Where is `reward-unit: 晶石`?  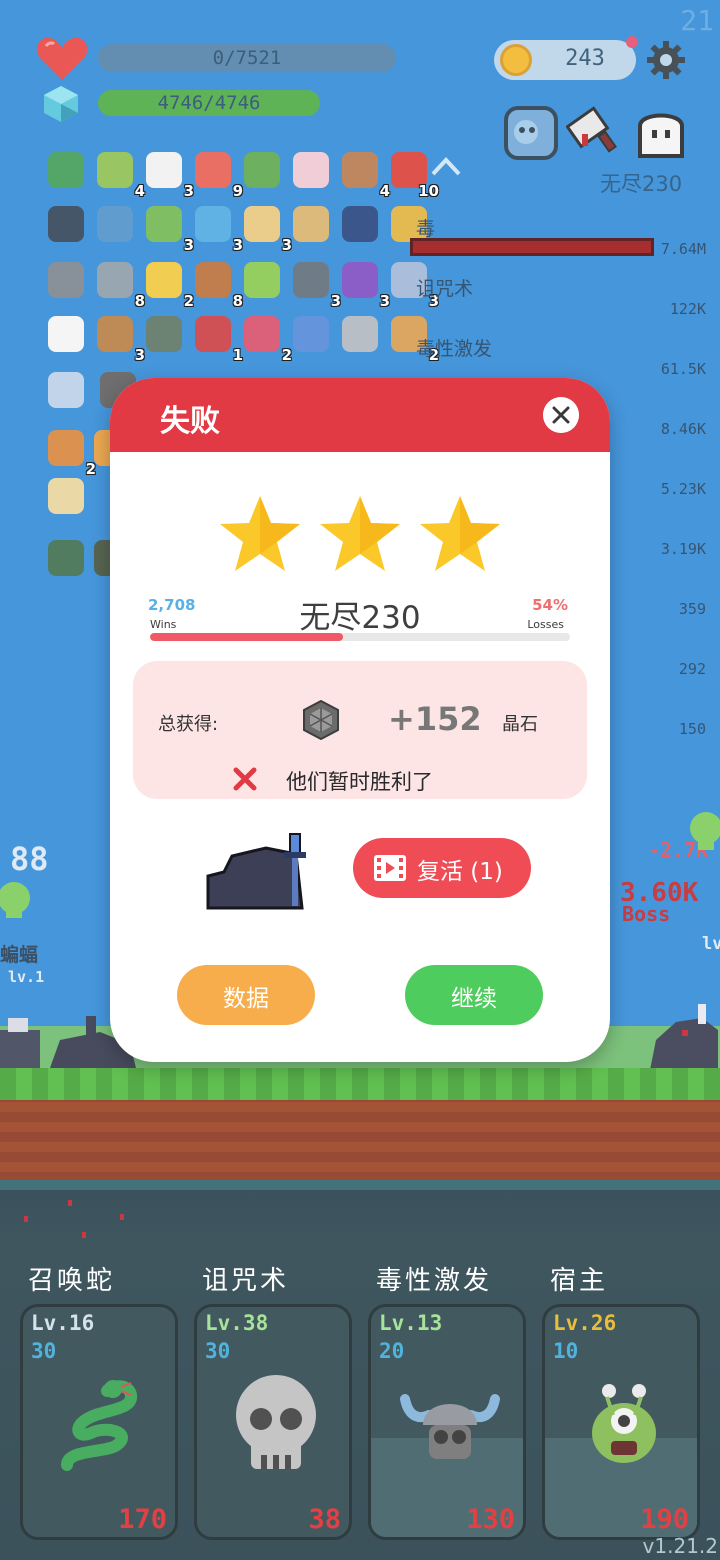
reward-unit: 晶石 is located at coordinates (520, 724).